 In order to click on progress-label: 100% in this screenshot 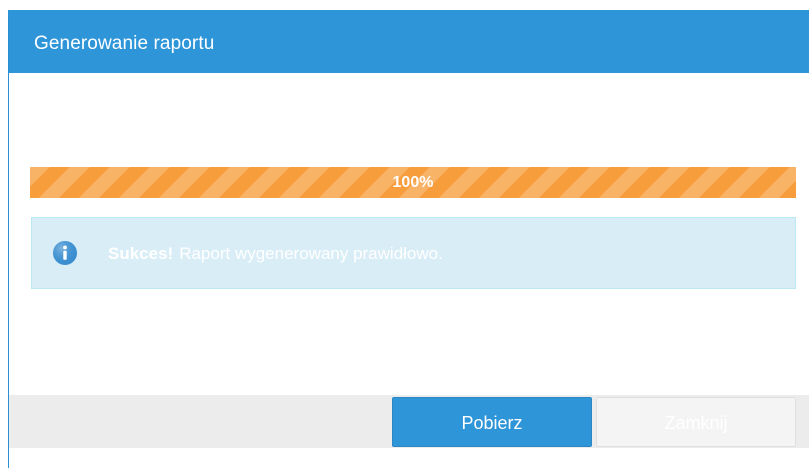, I will do `click(413, 182)`.